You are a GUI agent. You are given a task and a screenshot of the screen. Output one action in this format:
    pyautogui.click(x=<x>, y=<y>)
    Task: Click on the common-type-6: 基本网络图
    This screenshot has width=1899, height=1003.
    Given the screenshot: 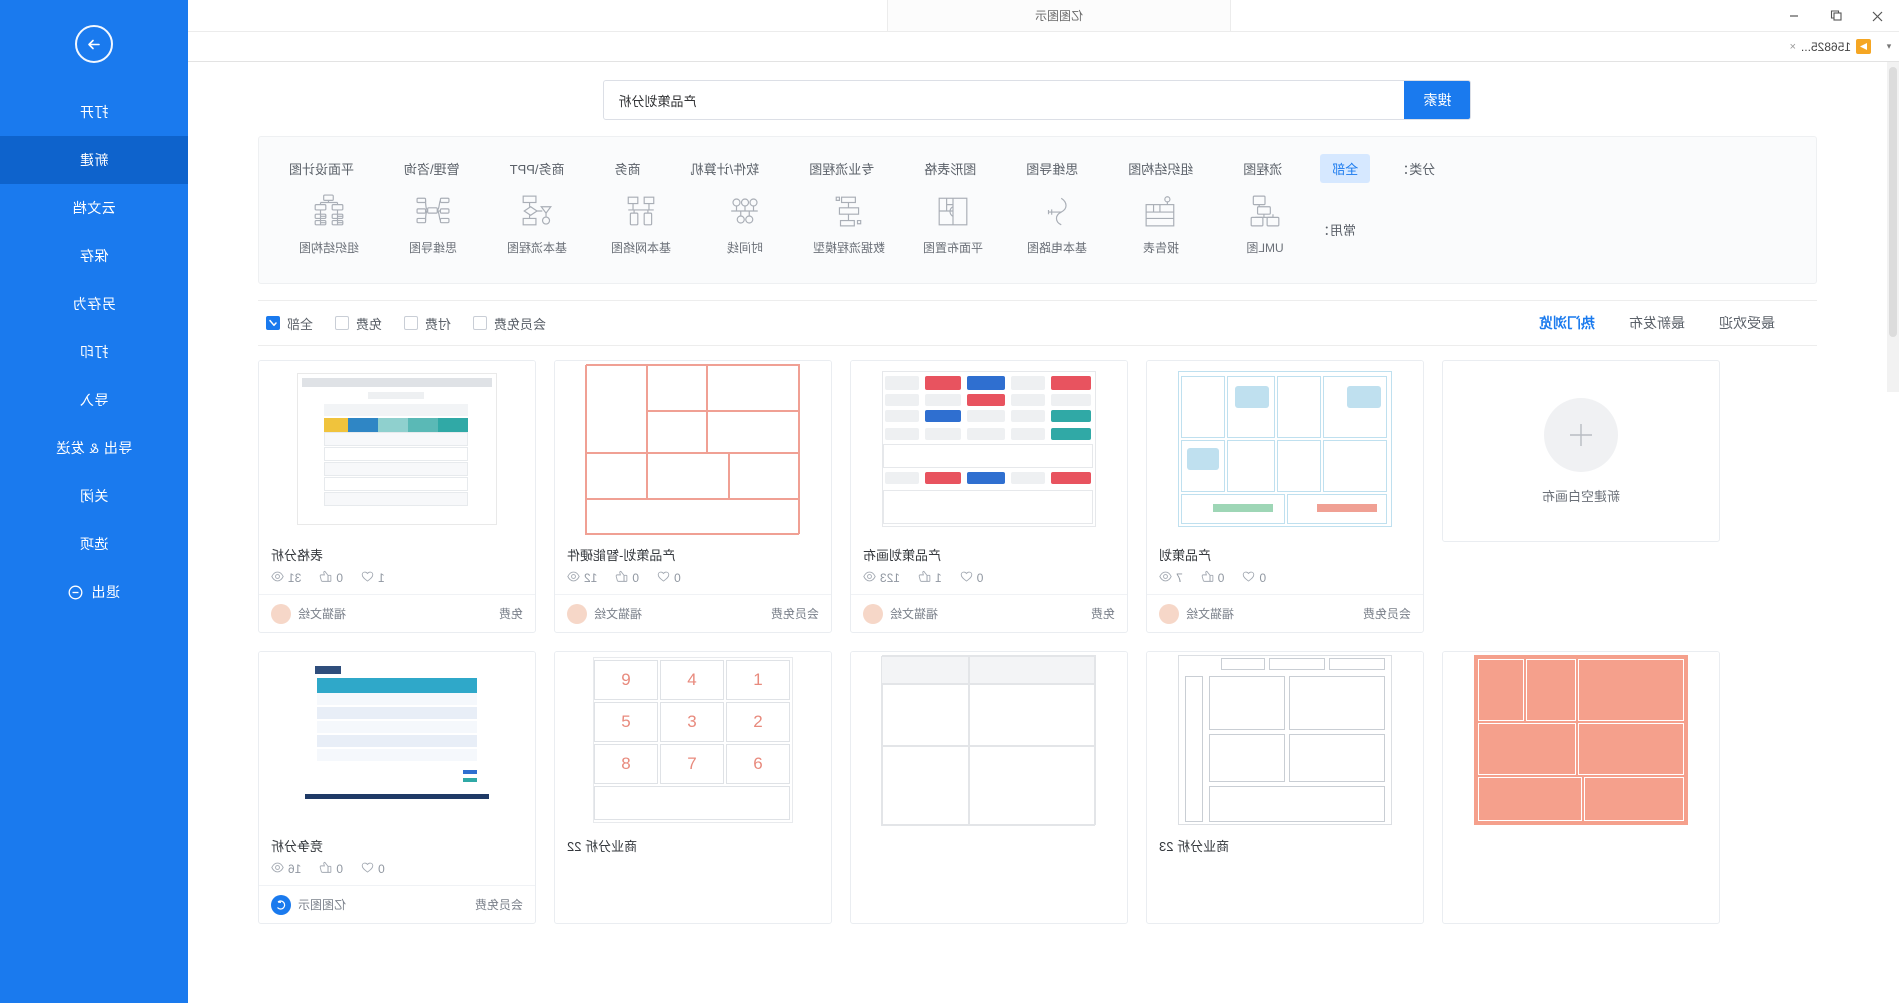 What is the action you would take?
    pyautogui.click(x=641, y=222)
    